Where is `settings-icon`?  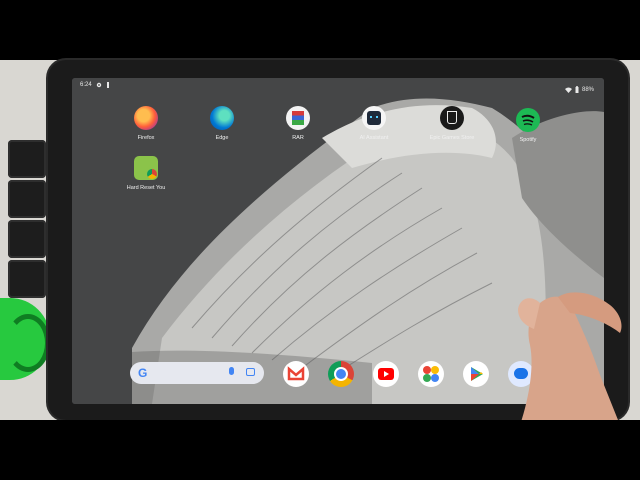 settings-icon is located at coordinates (98, 85).